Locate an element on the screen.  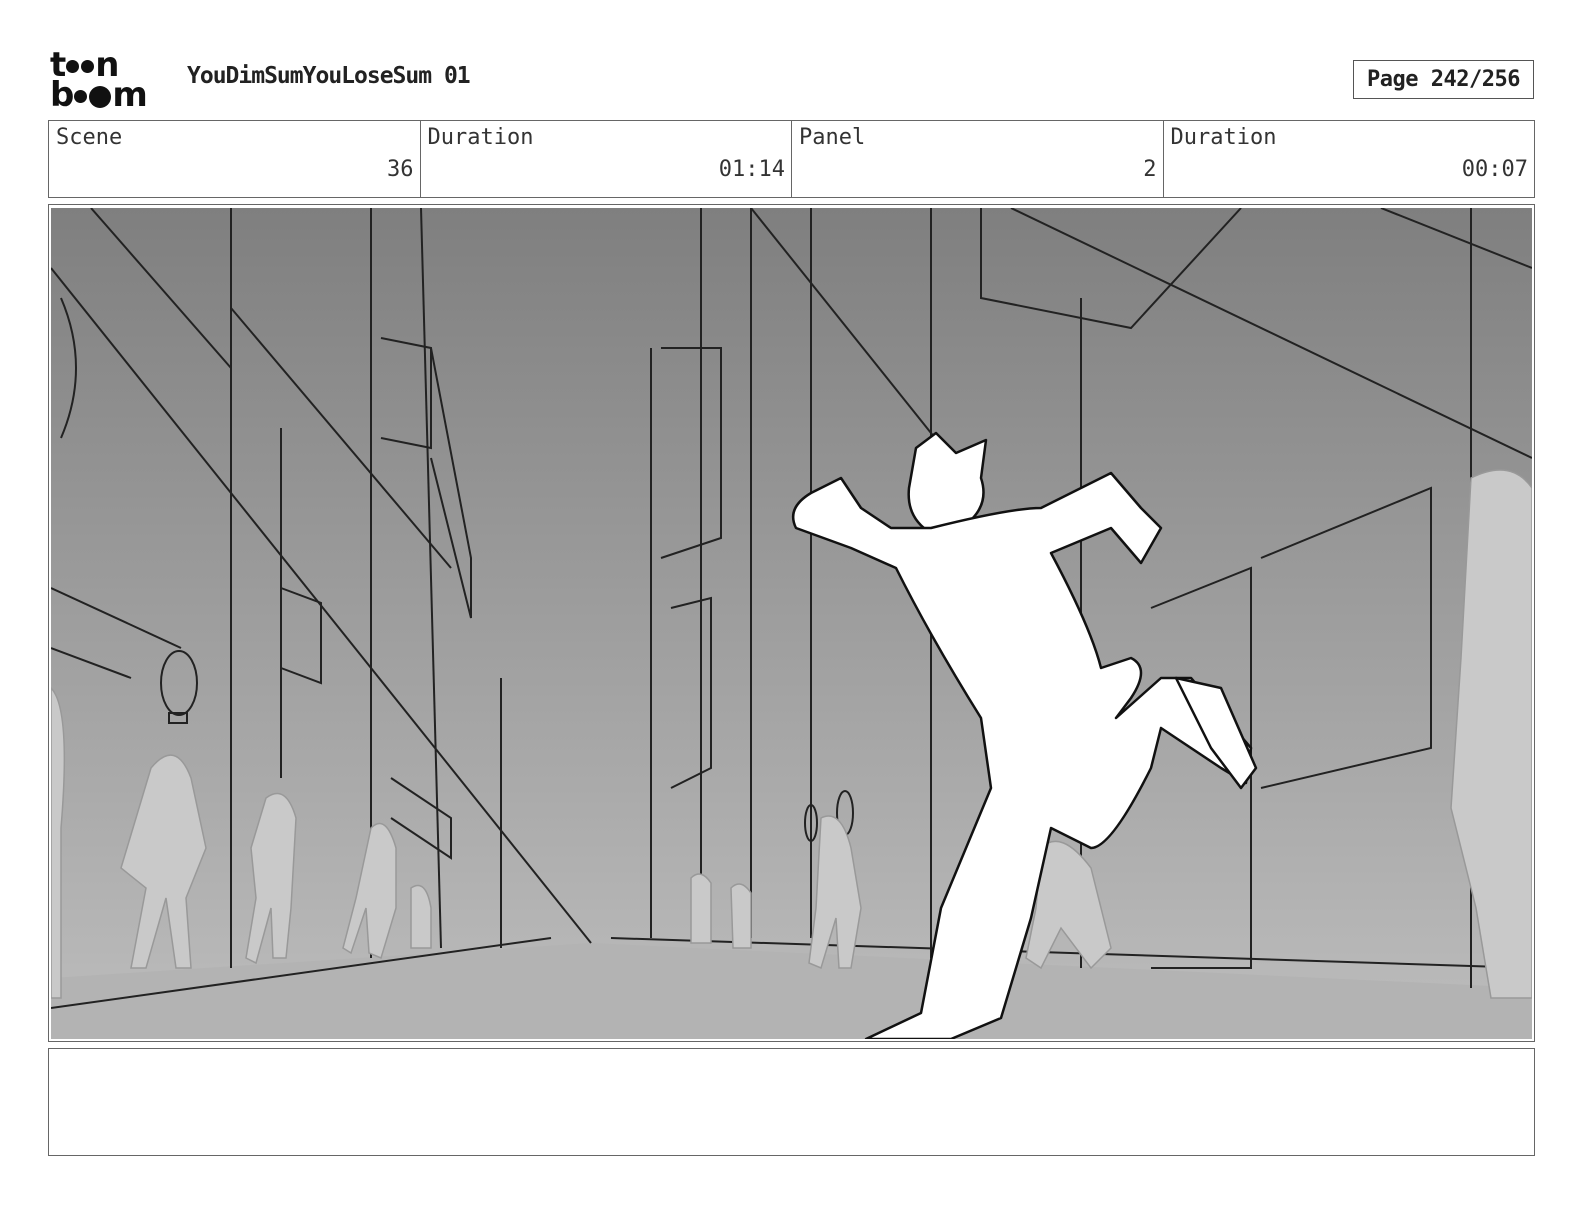
scene-duration-cell: Duration 01:14 is located at coordinates (606, 159).